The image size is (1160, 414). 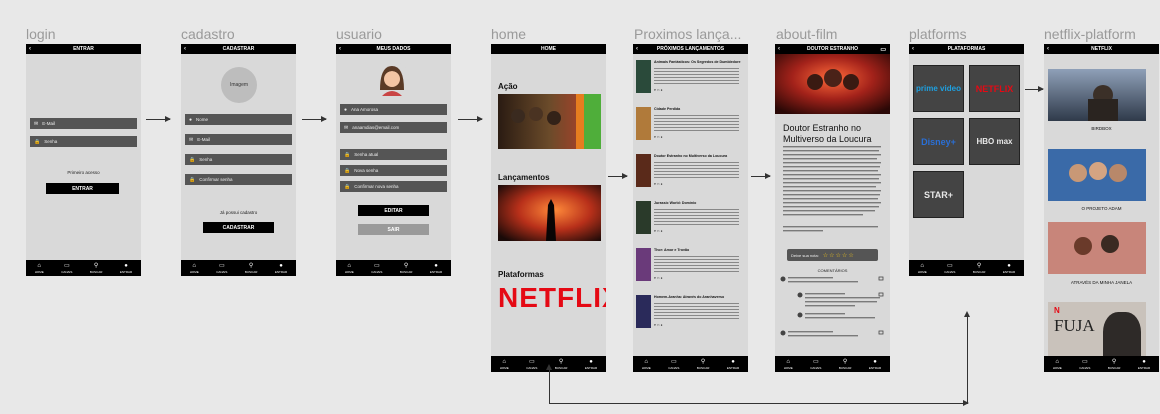 I want to click on platform-hbo-max: HBO max, so click(x=994, y=141).